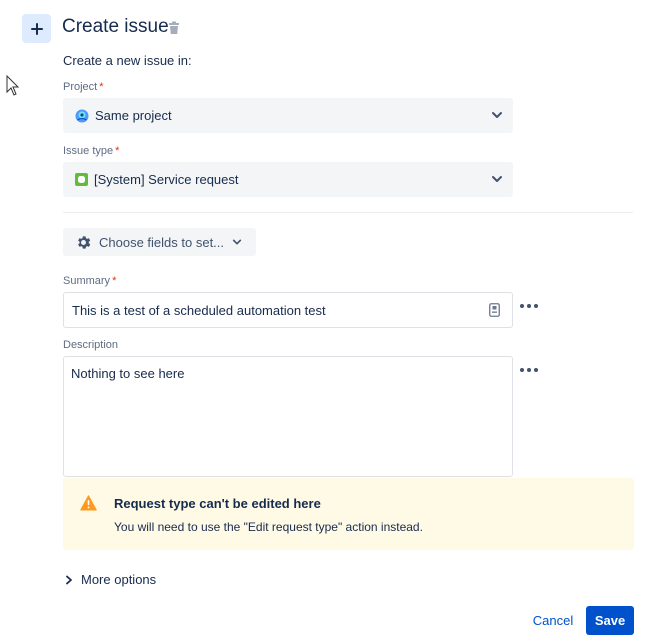  What do you see at coordinates (529, 370) in the screenshot?
I see `description-more-button` at bounding box center [529, 370].